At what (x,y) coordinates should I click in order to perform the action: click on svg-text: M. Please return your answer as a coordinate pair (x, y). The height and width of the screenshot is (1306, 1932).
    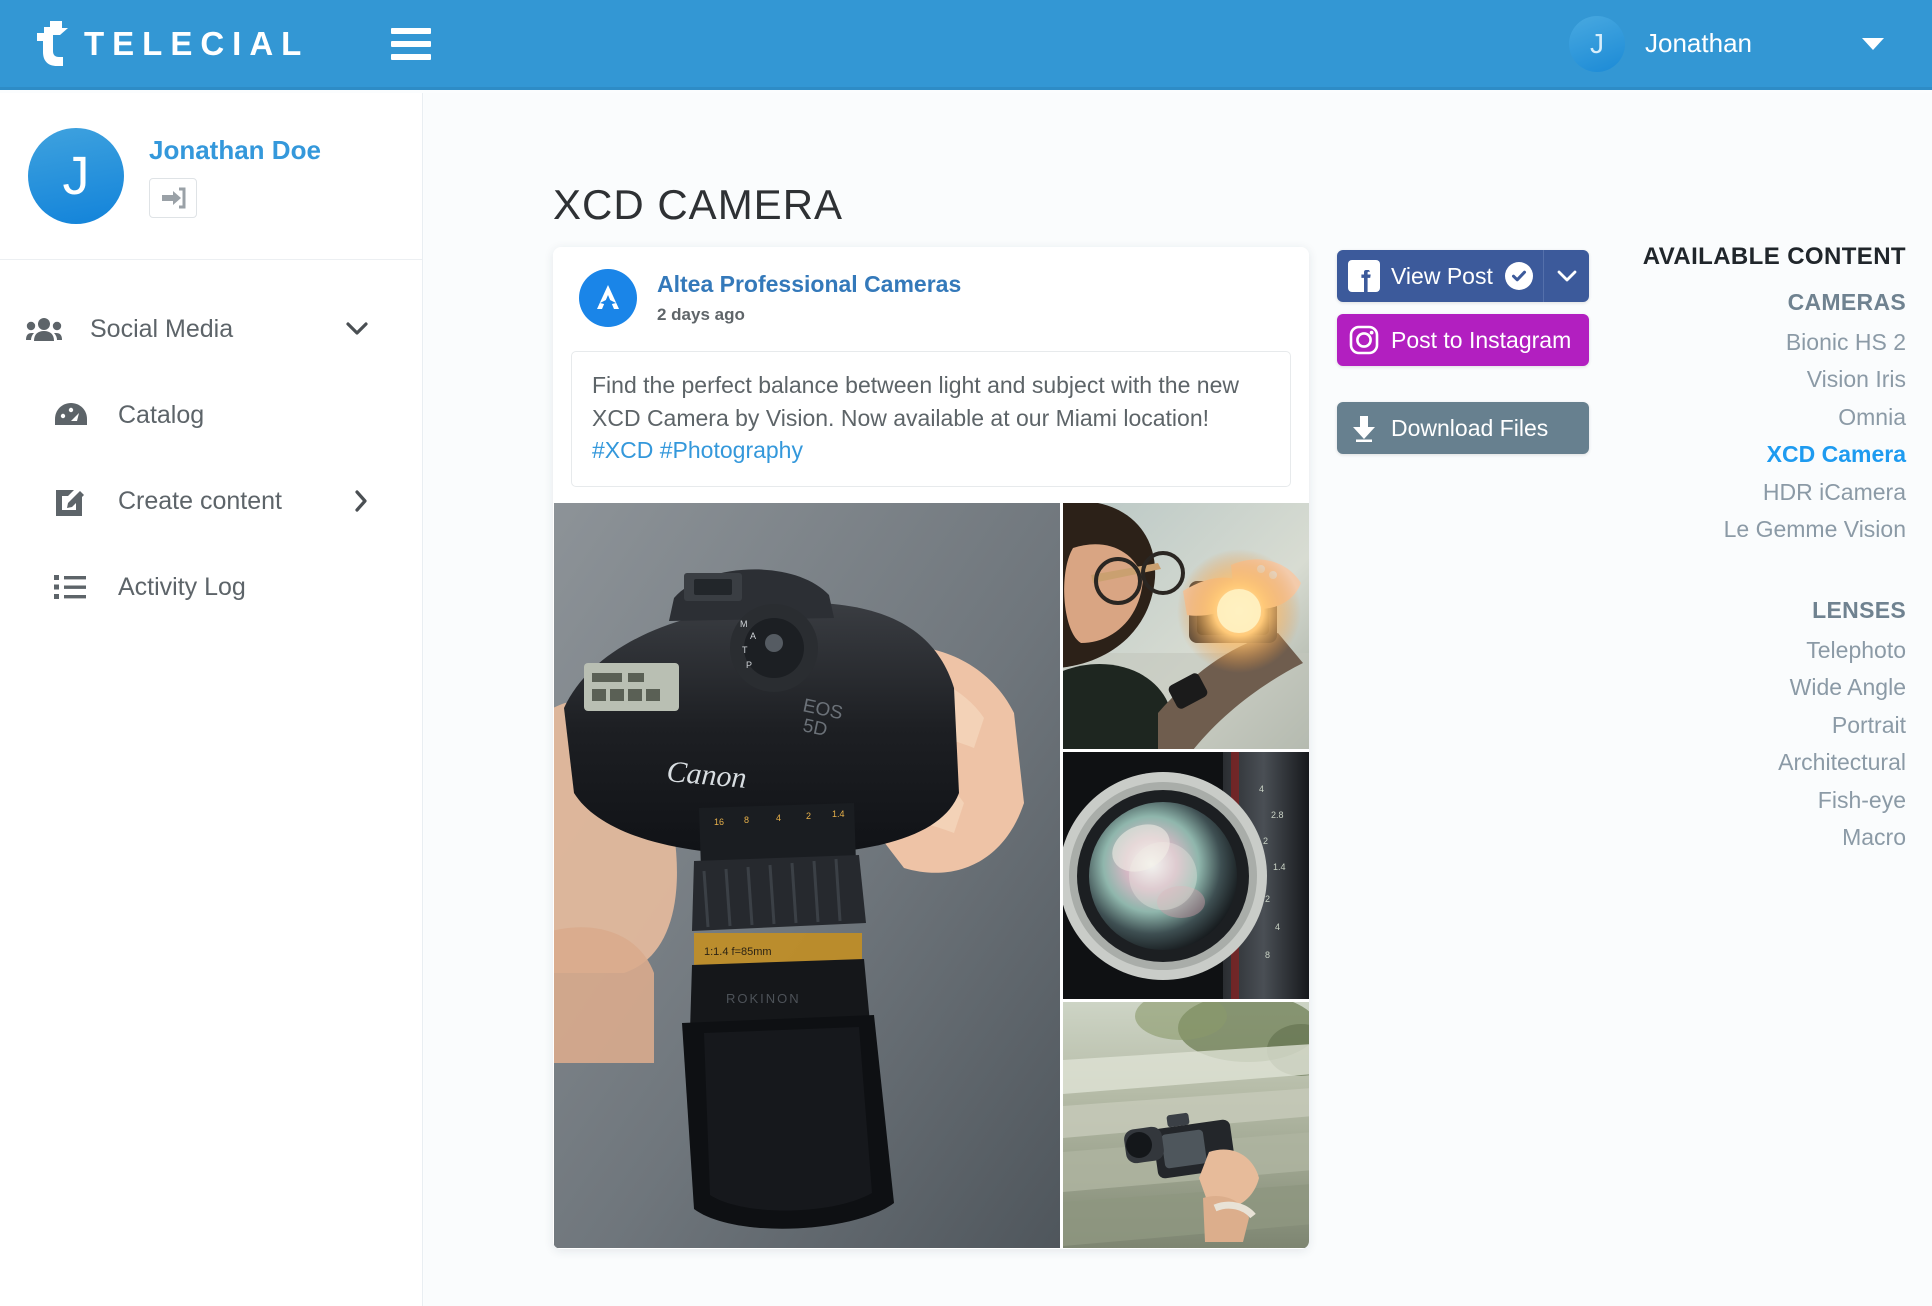
    Looking at the image, I should click on (744, 624).